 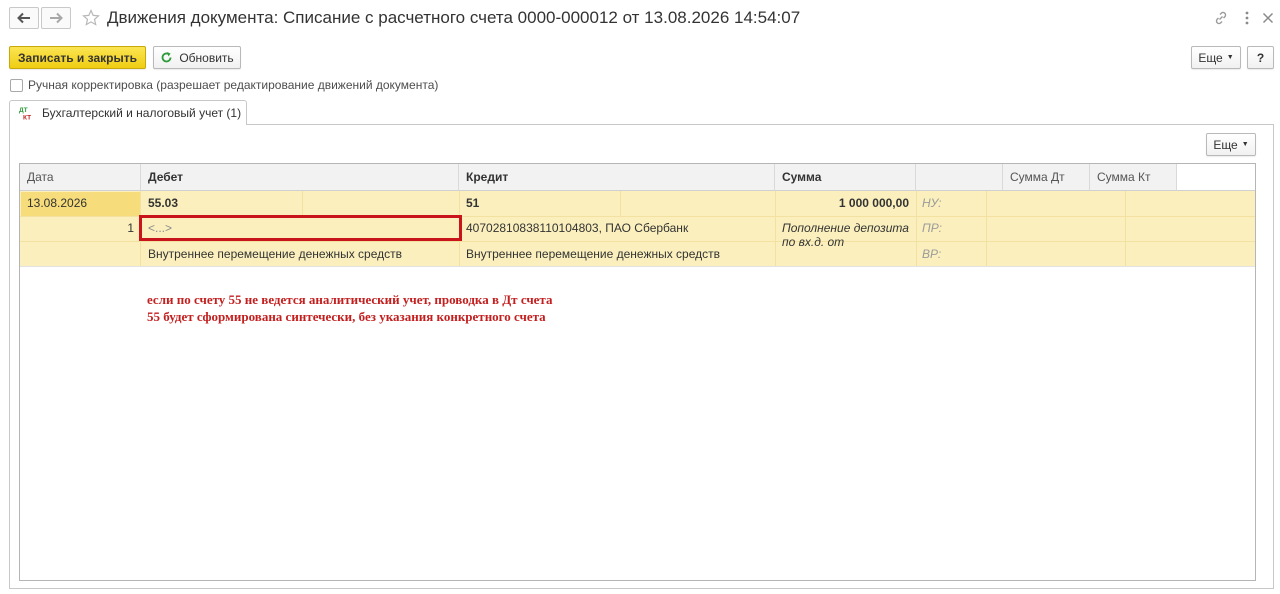 What do you see at coordinates (23, 110) in the screenshot?
I see `svg-text: ДТ` at bounding box center [23, 110].